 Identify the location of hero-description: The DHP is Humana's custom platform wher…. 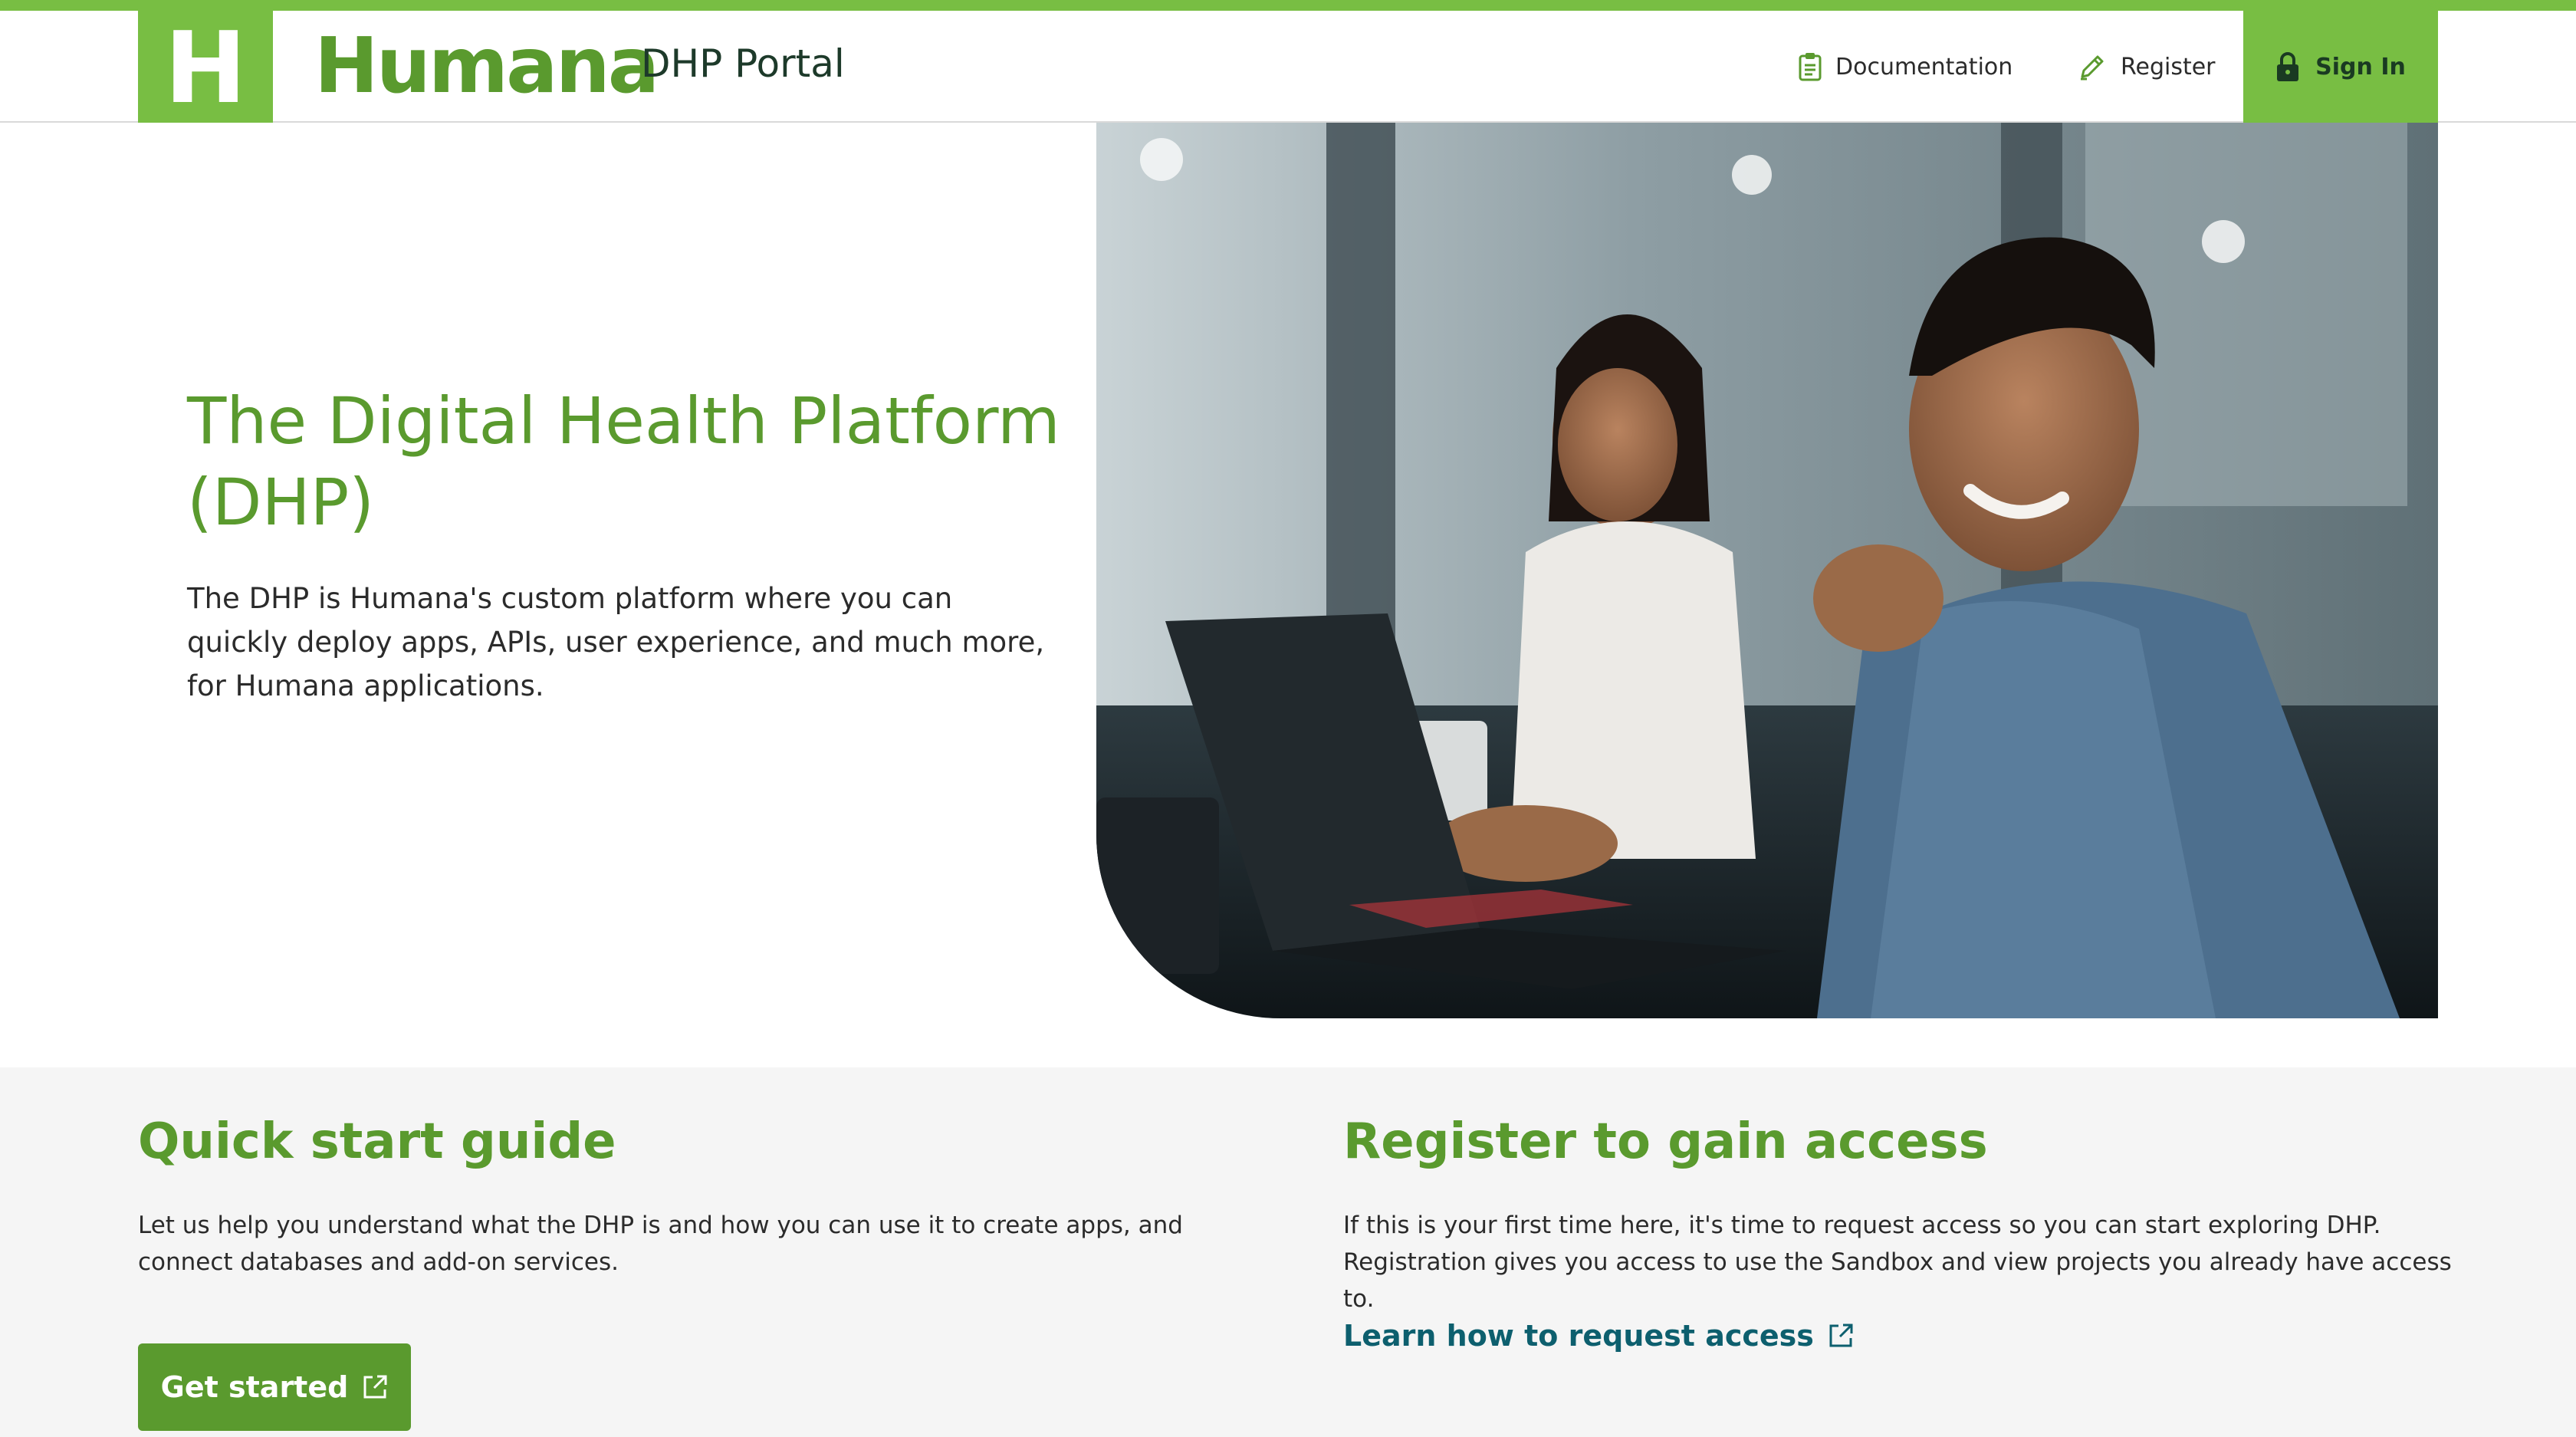
(616, 642).